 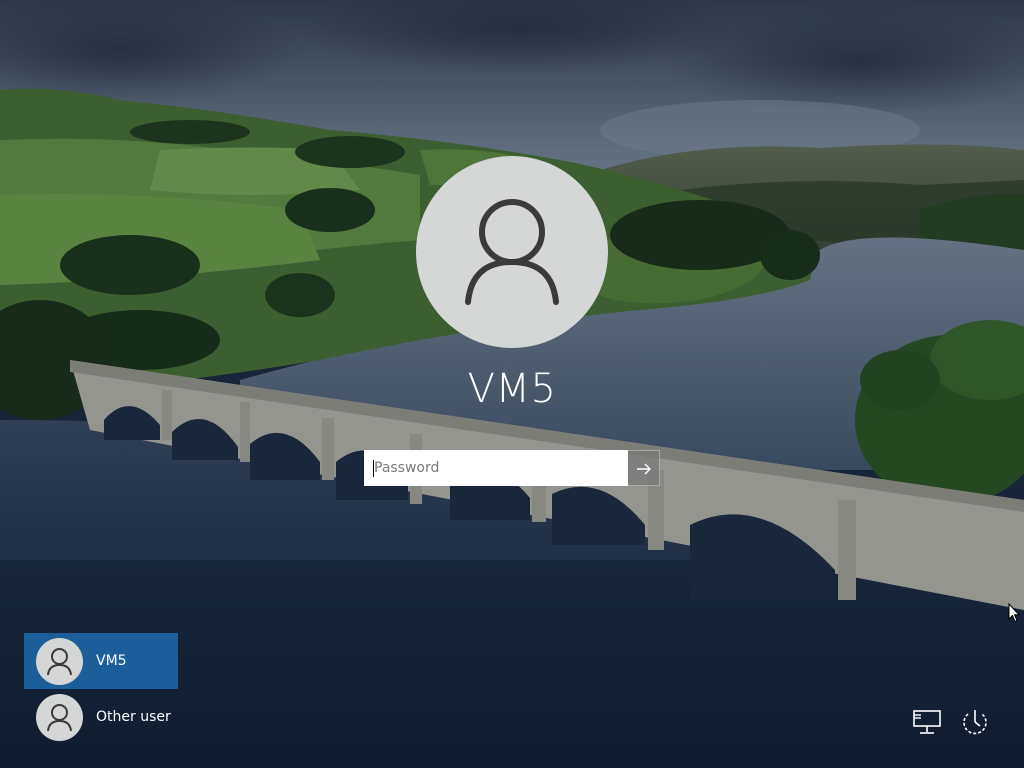 I want to click on network-icon, so click(x=927, y=722).